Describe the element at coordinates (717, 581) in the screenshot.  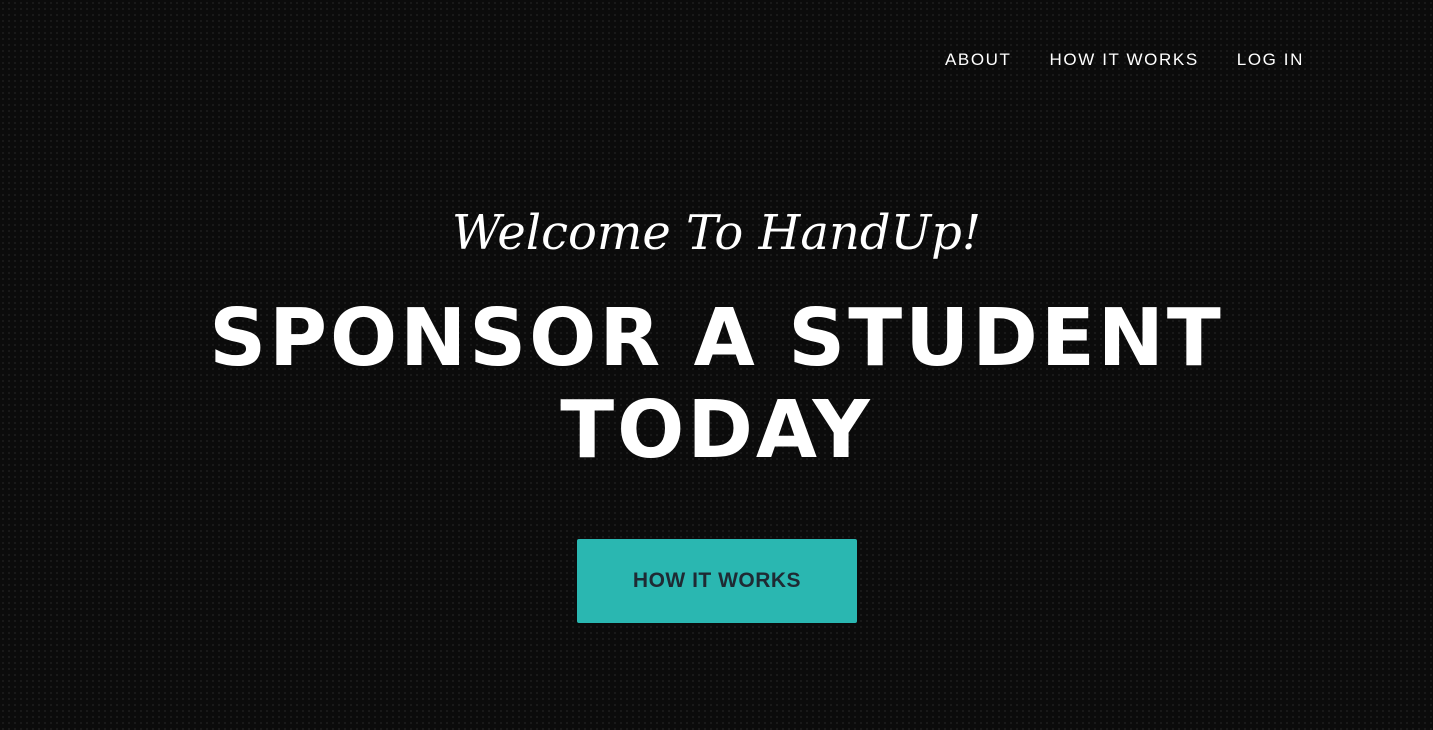
I see `how-it-works-button: HOW IT WORKS` at that location.